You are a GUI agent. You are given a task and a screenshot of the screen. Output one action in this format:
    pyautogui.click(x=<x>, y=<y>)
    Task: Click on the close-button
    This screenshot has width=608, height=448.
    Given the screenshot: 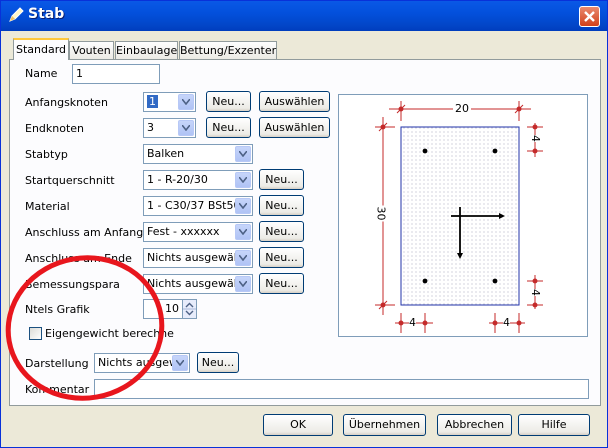 What is the action you would take?
    pyautogui.click(x=589, y=16)
    